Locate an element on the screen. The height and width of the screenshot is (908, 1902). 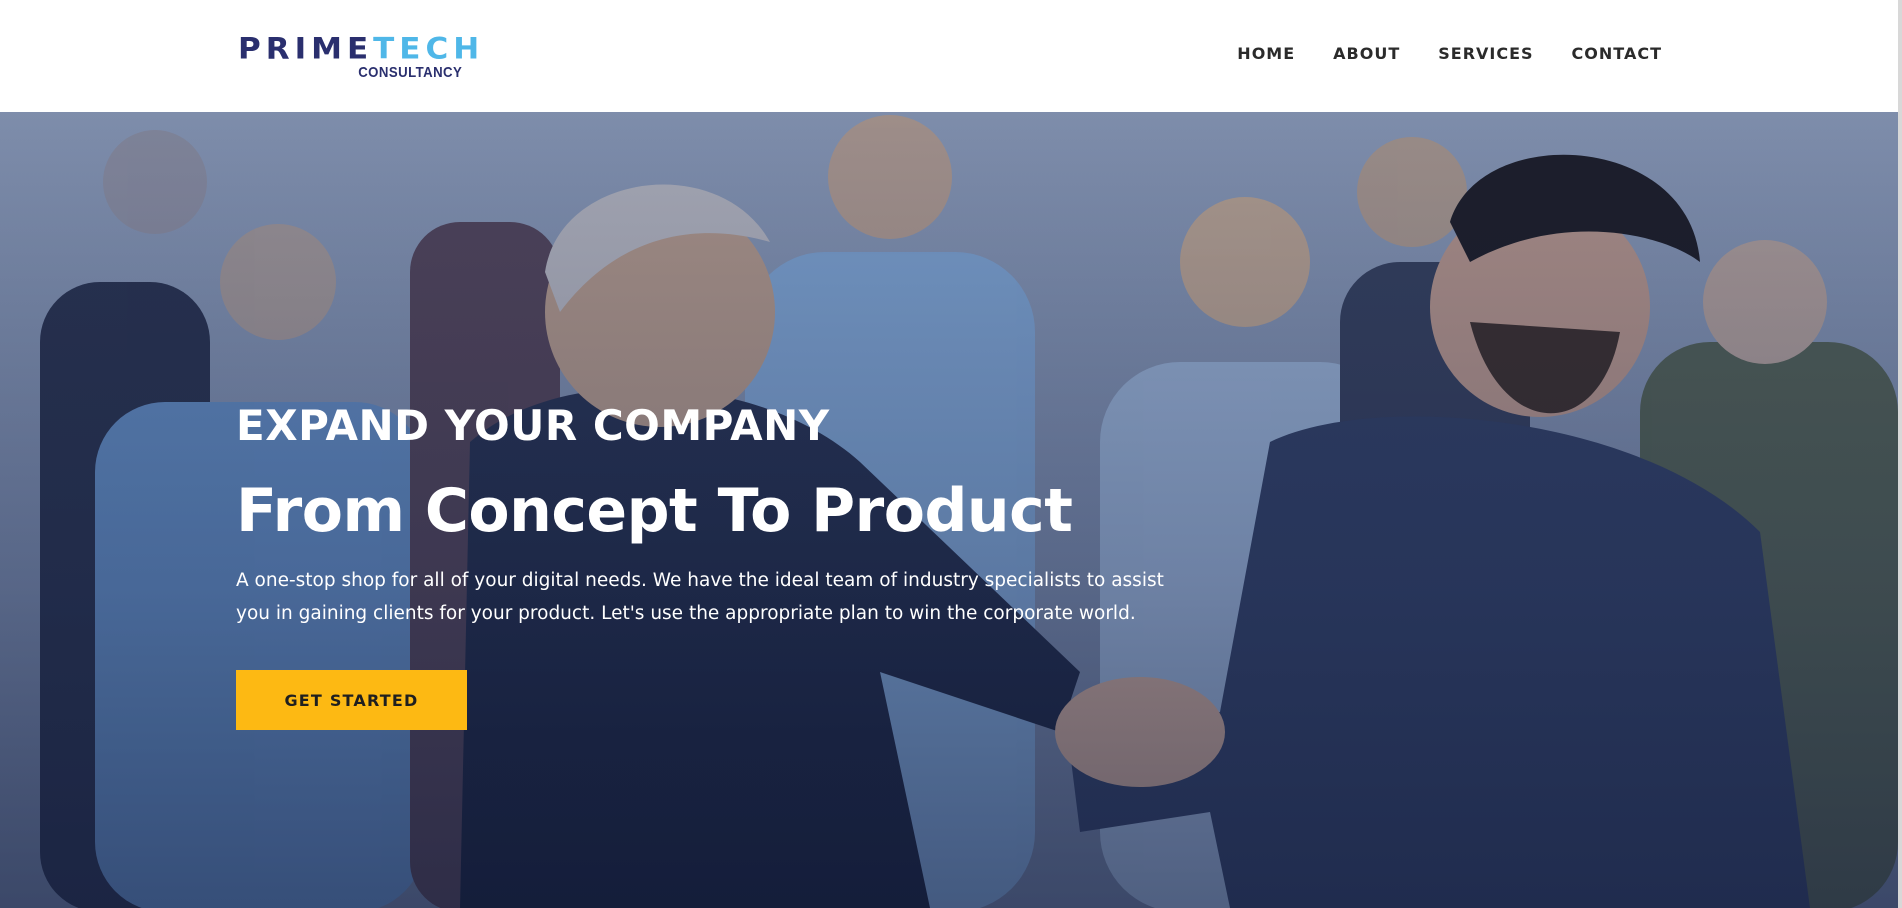
logo-wordmark: PRIMETECH is located at coordinates (361, 49).